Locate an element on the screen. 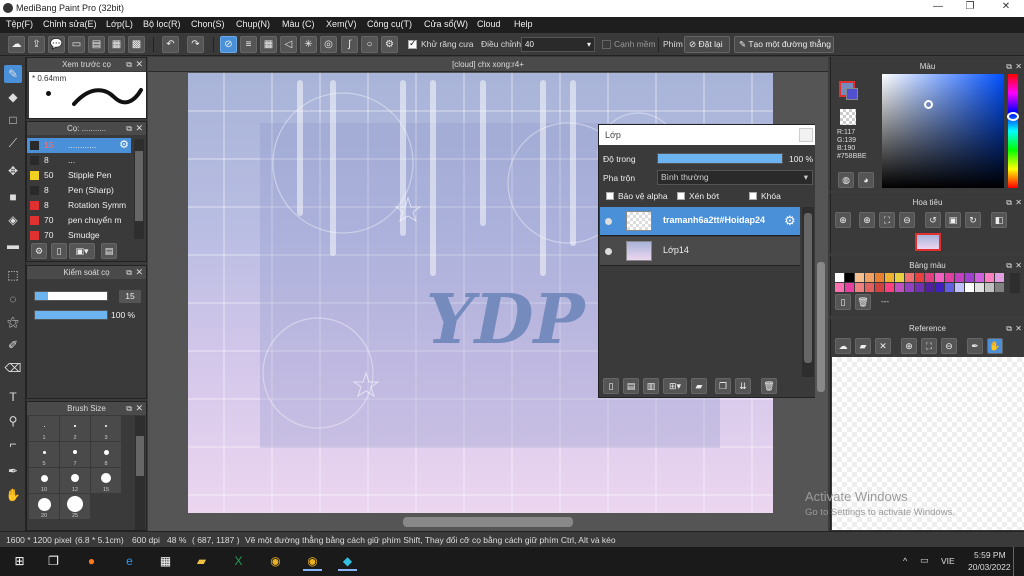 Image resolution: width=1024 pixels, height=576 pixels. delete-palette-icon: 🗑 is located at coordinates (863, 302).